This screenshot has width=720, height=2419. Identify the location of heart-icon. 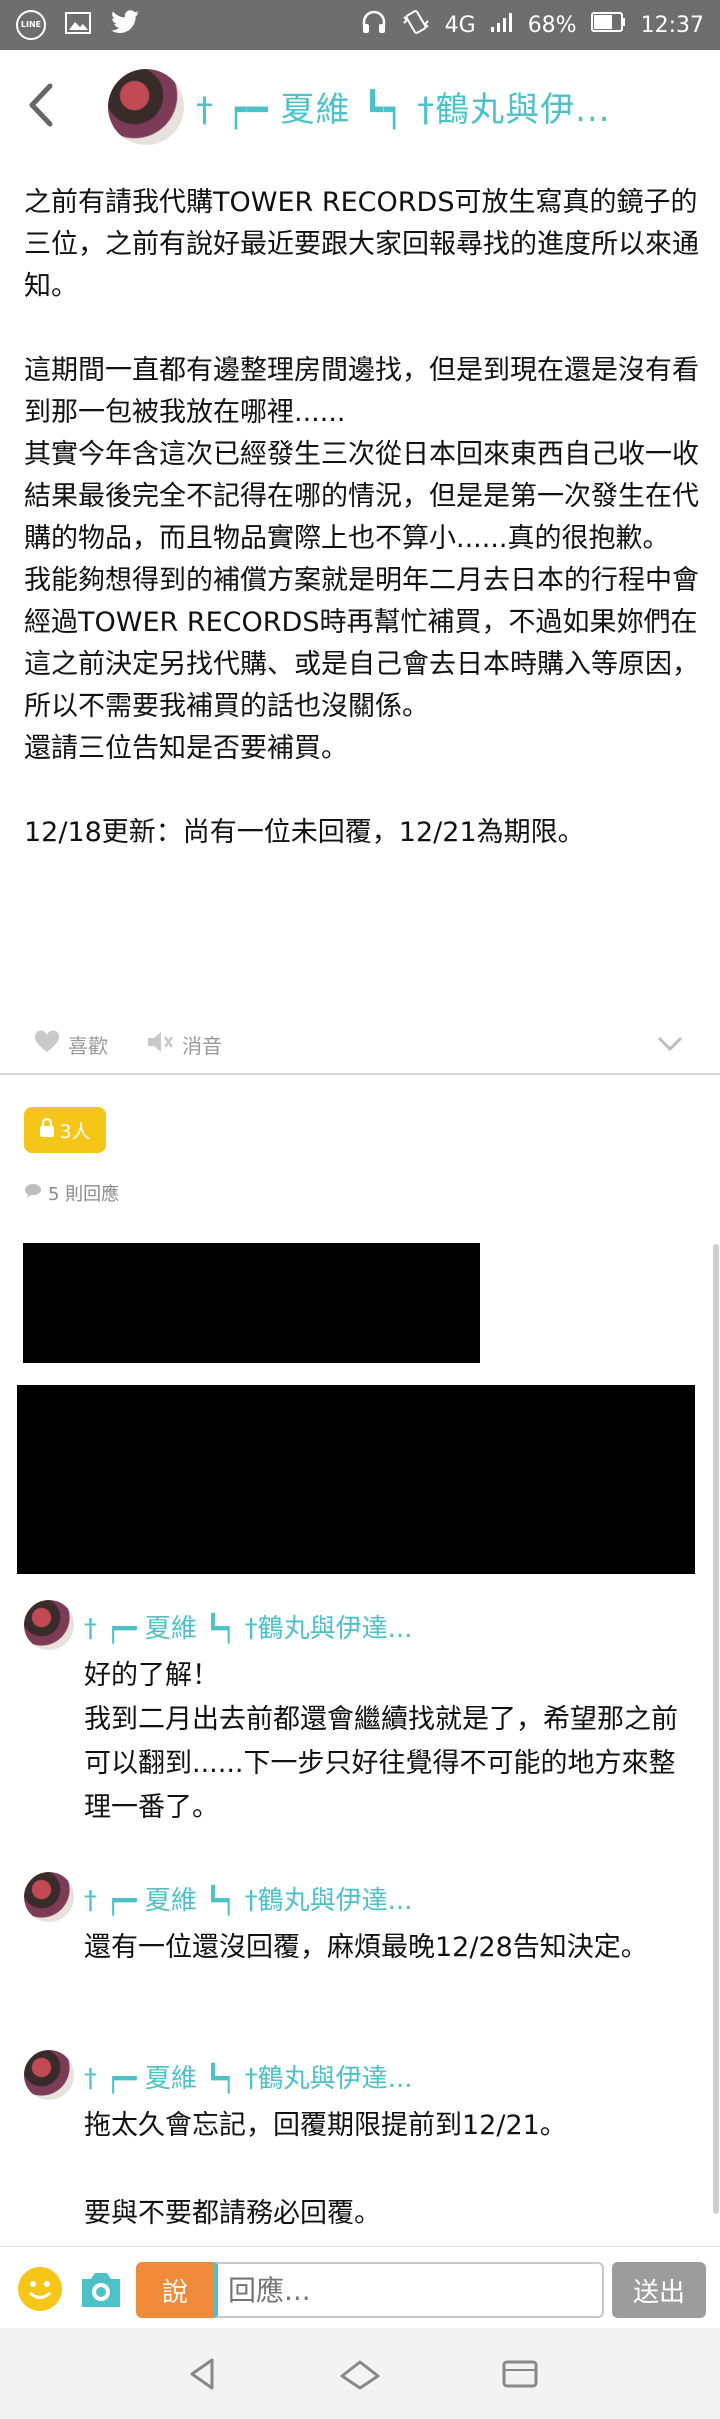
(47, 1044).